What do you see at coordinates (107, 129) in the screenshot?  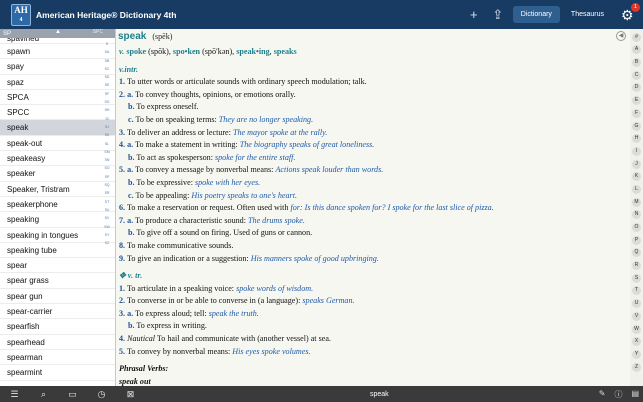 I see `sub-index-item: SJ` at bounding box center [107, 129].